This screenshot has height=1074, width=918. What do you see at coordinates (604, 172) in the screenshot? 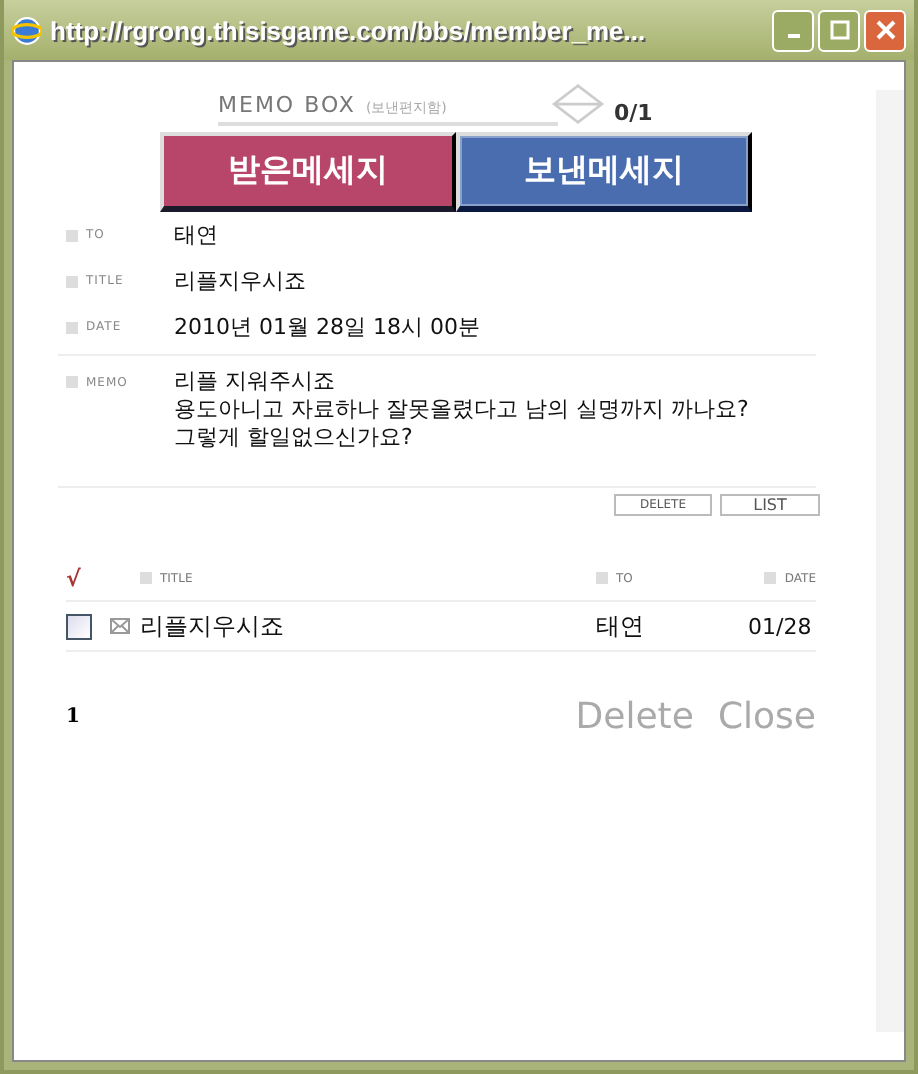
I see `tab: 보낸메세지` at bounding box center [604, 172].